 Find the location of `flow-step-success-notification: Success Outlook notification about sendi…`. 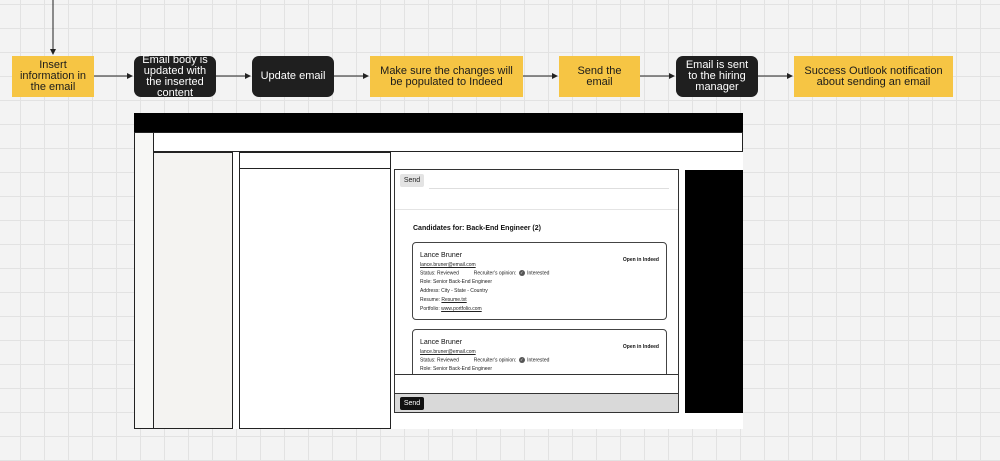

flow-step-success-notification: Success Outlook notification about sendi… is located at coordinates (873, 76).